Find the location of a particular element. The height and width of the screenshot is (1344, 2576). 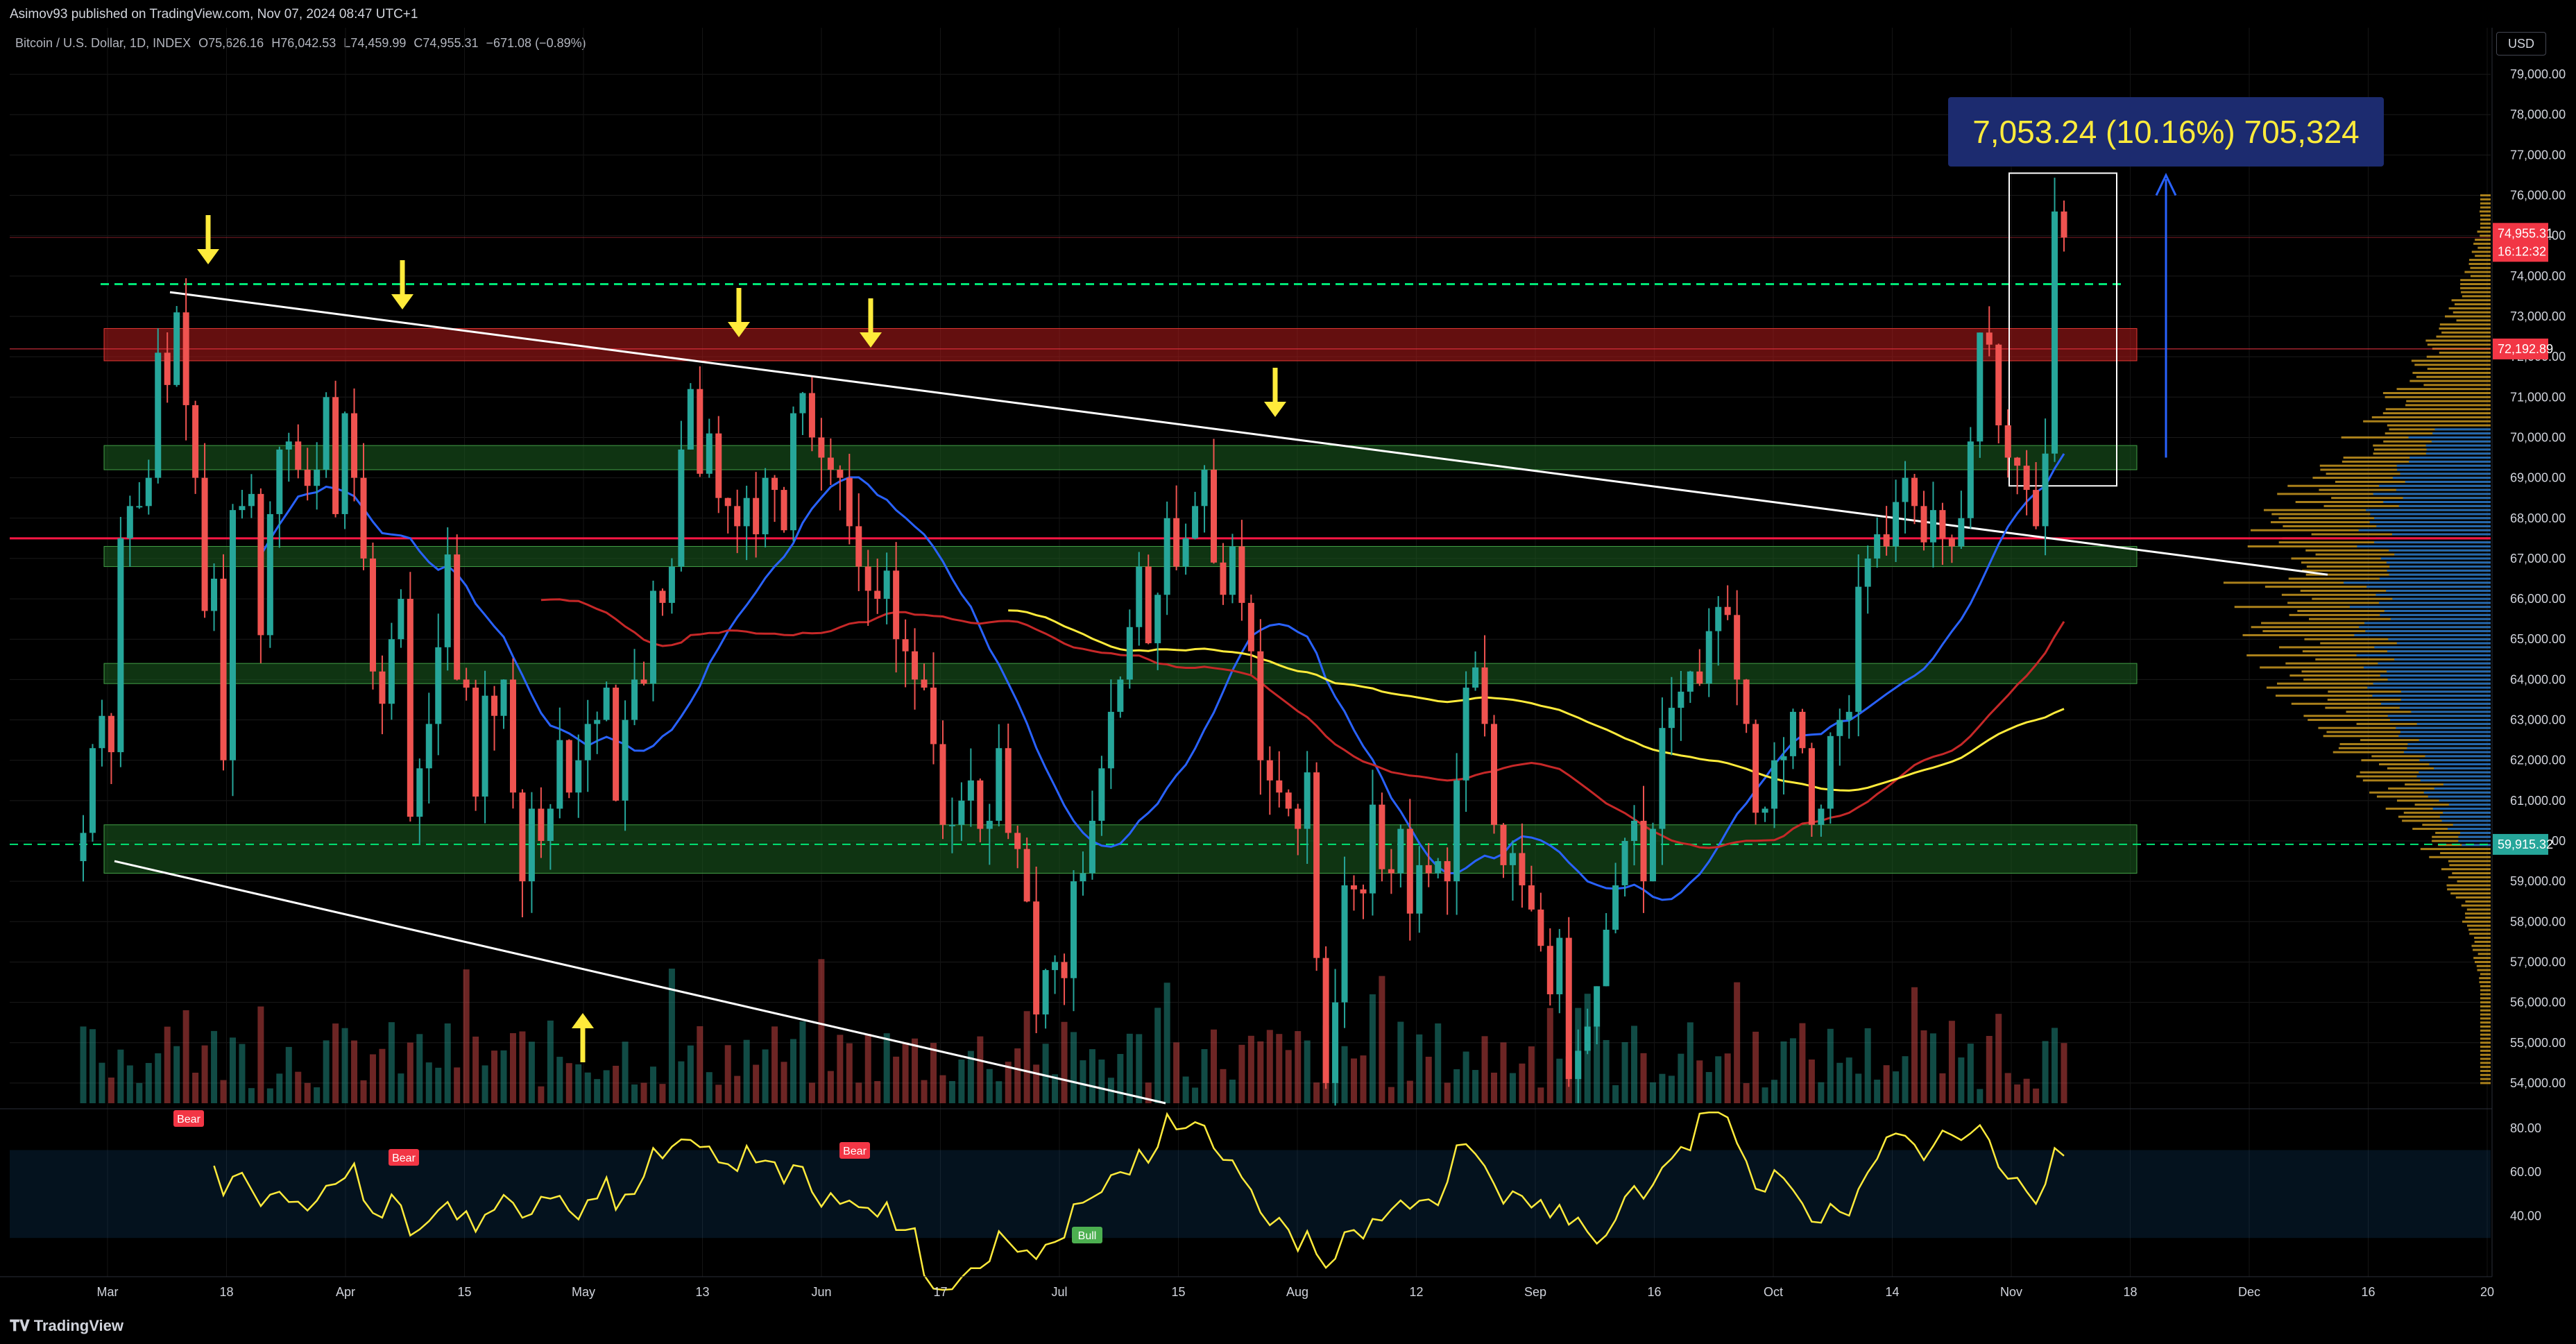

rsi-pane: 80.00 60.00 40.00 Bear Bear Bear Bull is located at coordinates (1275, 1200).